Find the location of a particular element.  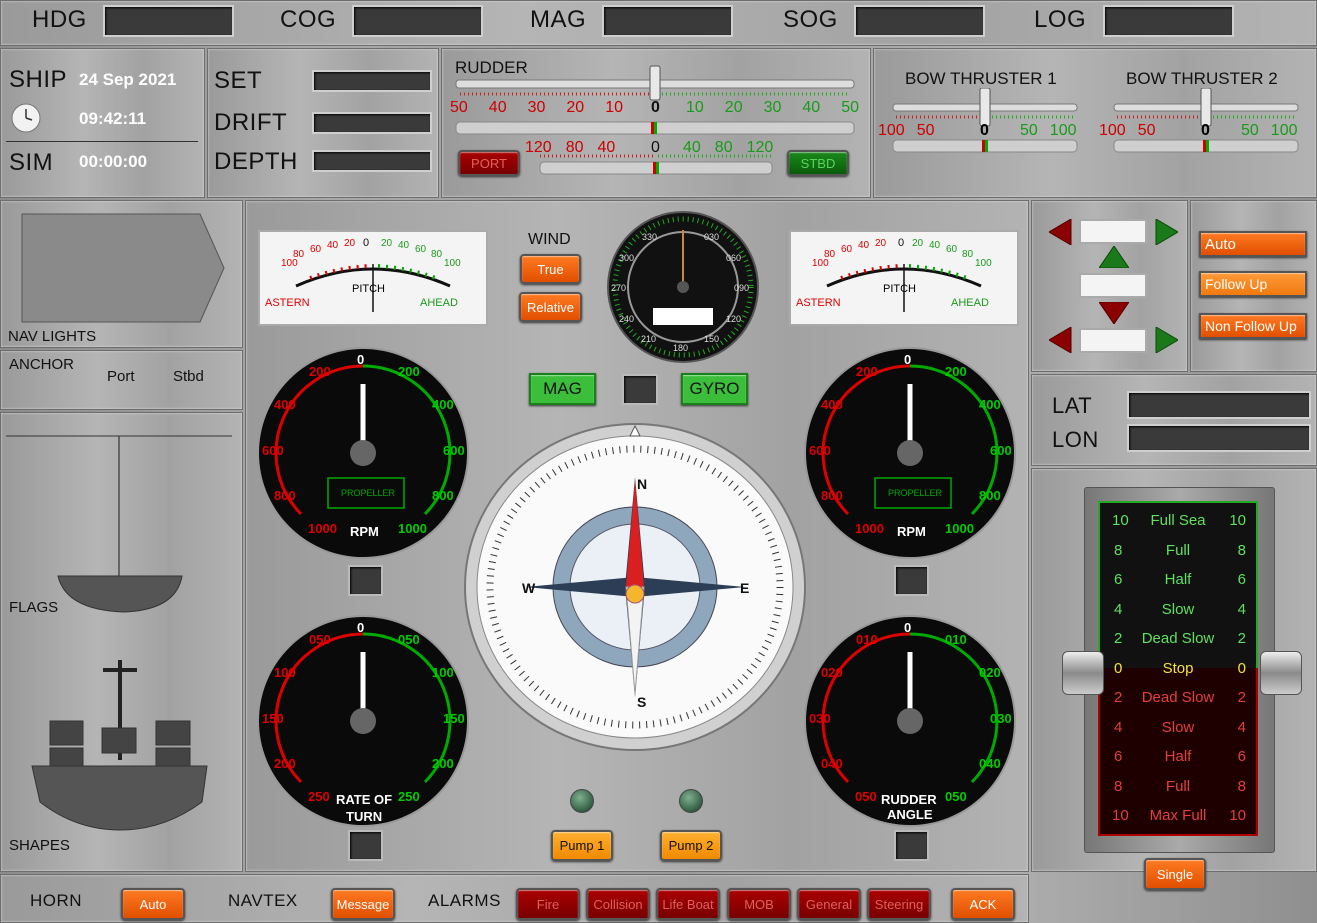

horn-auto-button: Auto is located at coordinates (153, 904).